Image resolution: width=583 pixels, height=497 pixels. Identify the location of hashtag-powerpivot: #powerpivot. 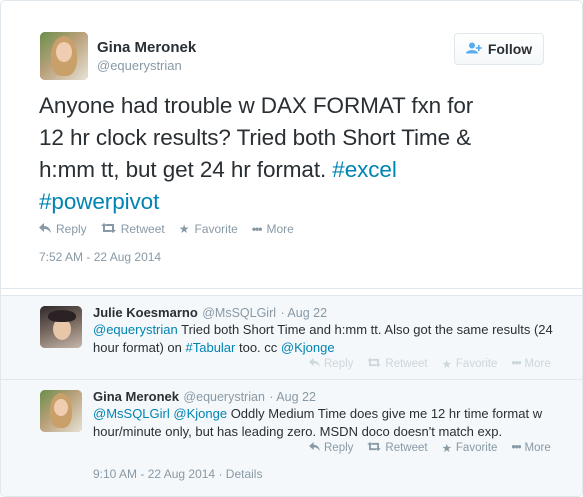
(99, 201).